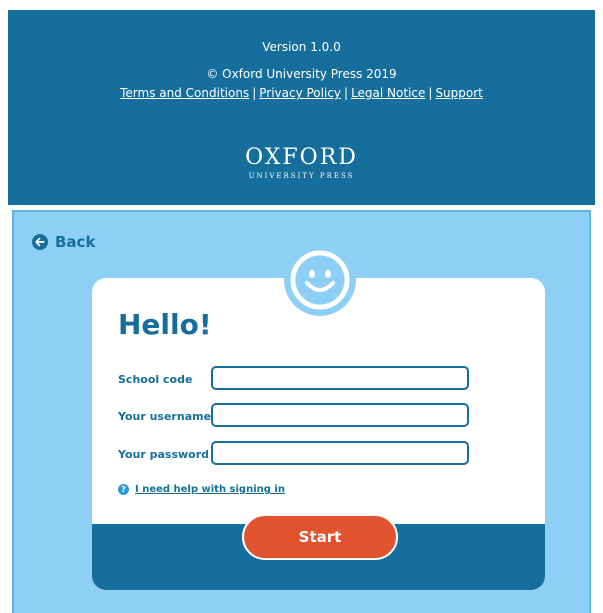 Image resolution: width=603 pixels, height=613 pixels. I want to click on privacy-link: Privacy Policy, so click(300, 93).